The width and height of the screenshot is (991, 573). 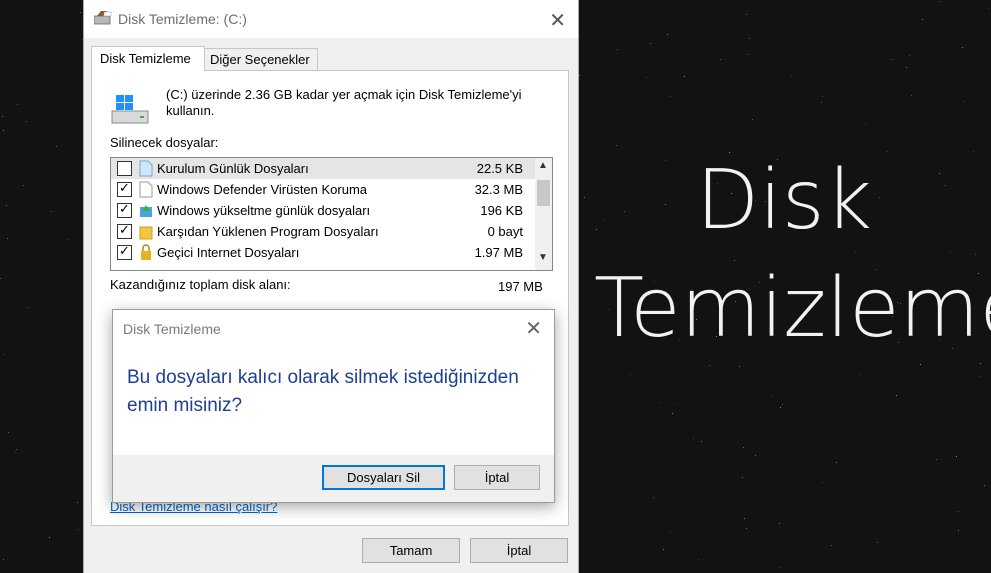 What do you see at coordinates (543, 257) in the screenshot?
I see `scroll-down-icon: ▼` at bounding box center [543, 257].